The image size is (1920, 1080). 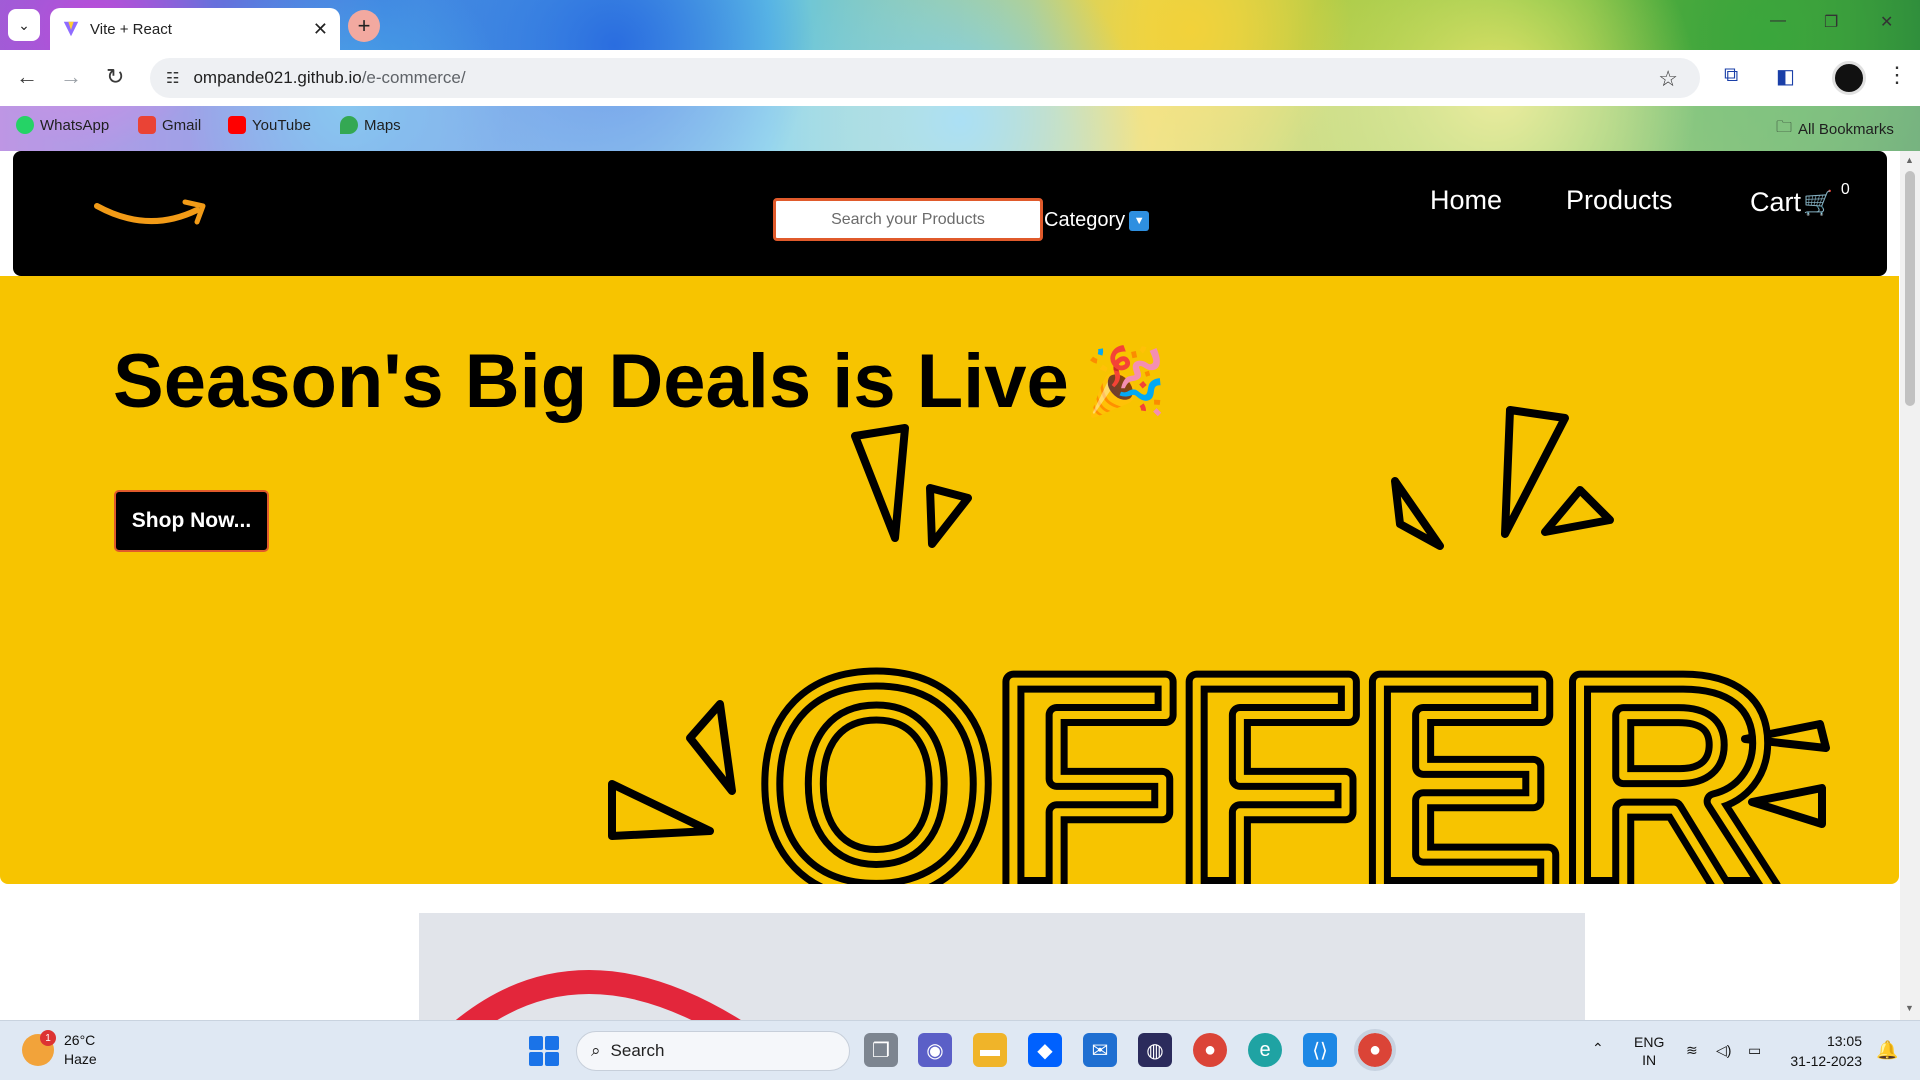 What do you see at coordinates (1887, 1050) in the screenshot?
I see `notification-bell-icon: 🔔` at bounding box center [1887, 1050].